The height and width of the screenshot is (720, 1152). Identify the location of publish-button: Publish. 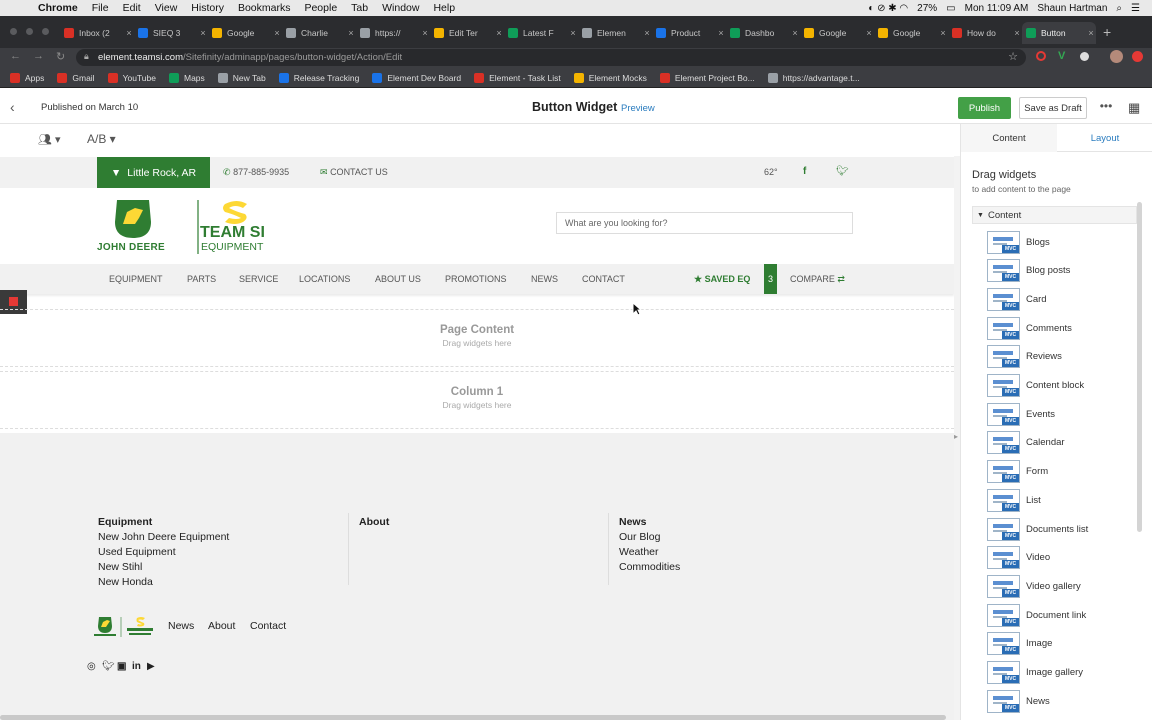
(984, 108).